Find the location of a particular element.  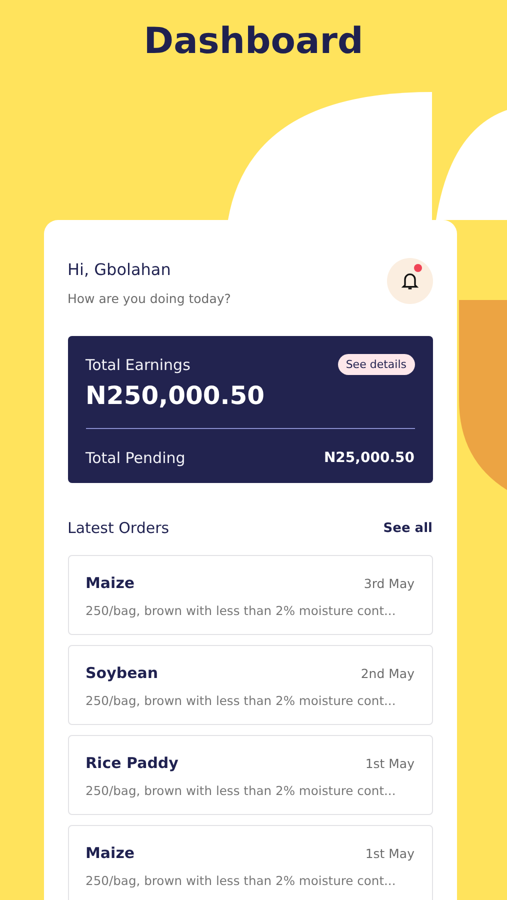

see-all-link: See all is located at coordinates (407, 528).